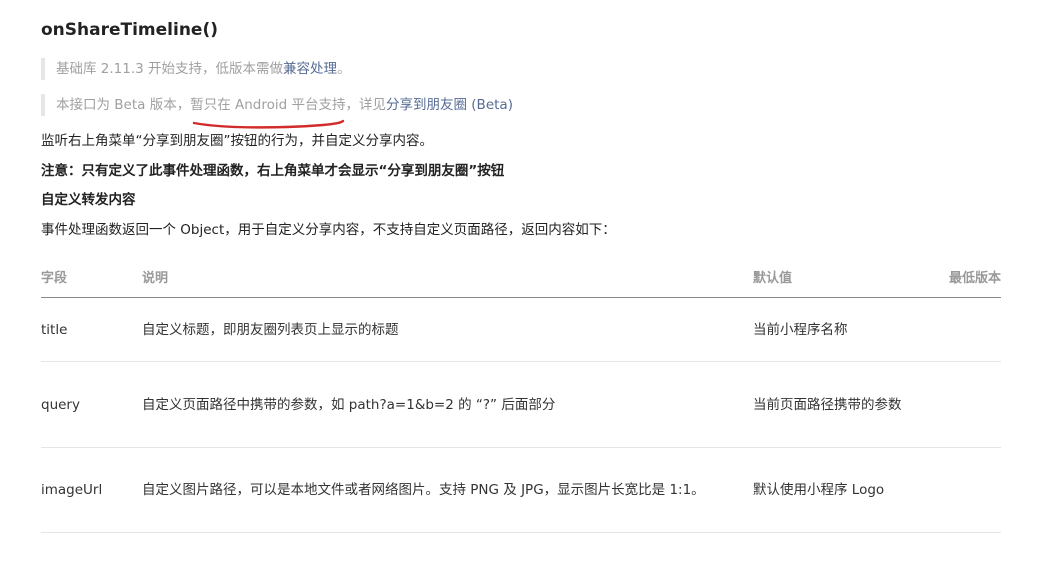  Describe the element at coordinates (447, 329) in the screenshot. I see `cell-desc: 自定义标题，即朋友圈列表页上显示的标题` at that location.